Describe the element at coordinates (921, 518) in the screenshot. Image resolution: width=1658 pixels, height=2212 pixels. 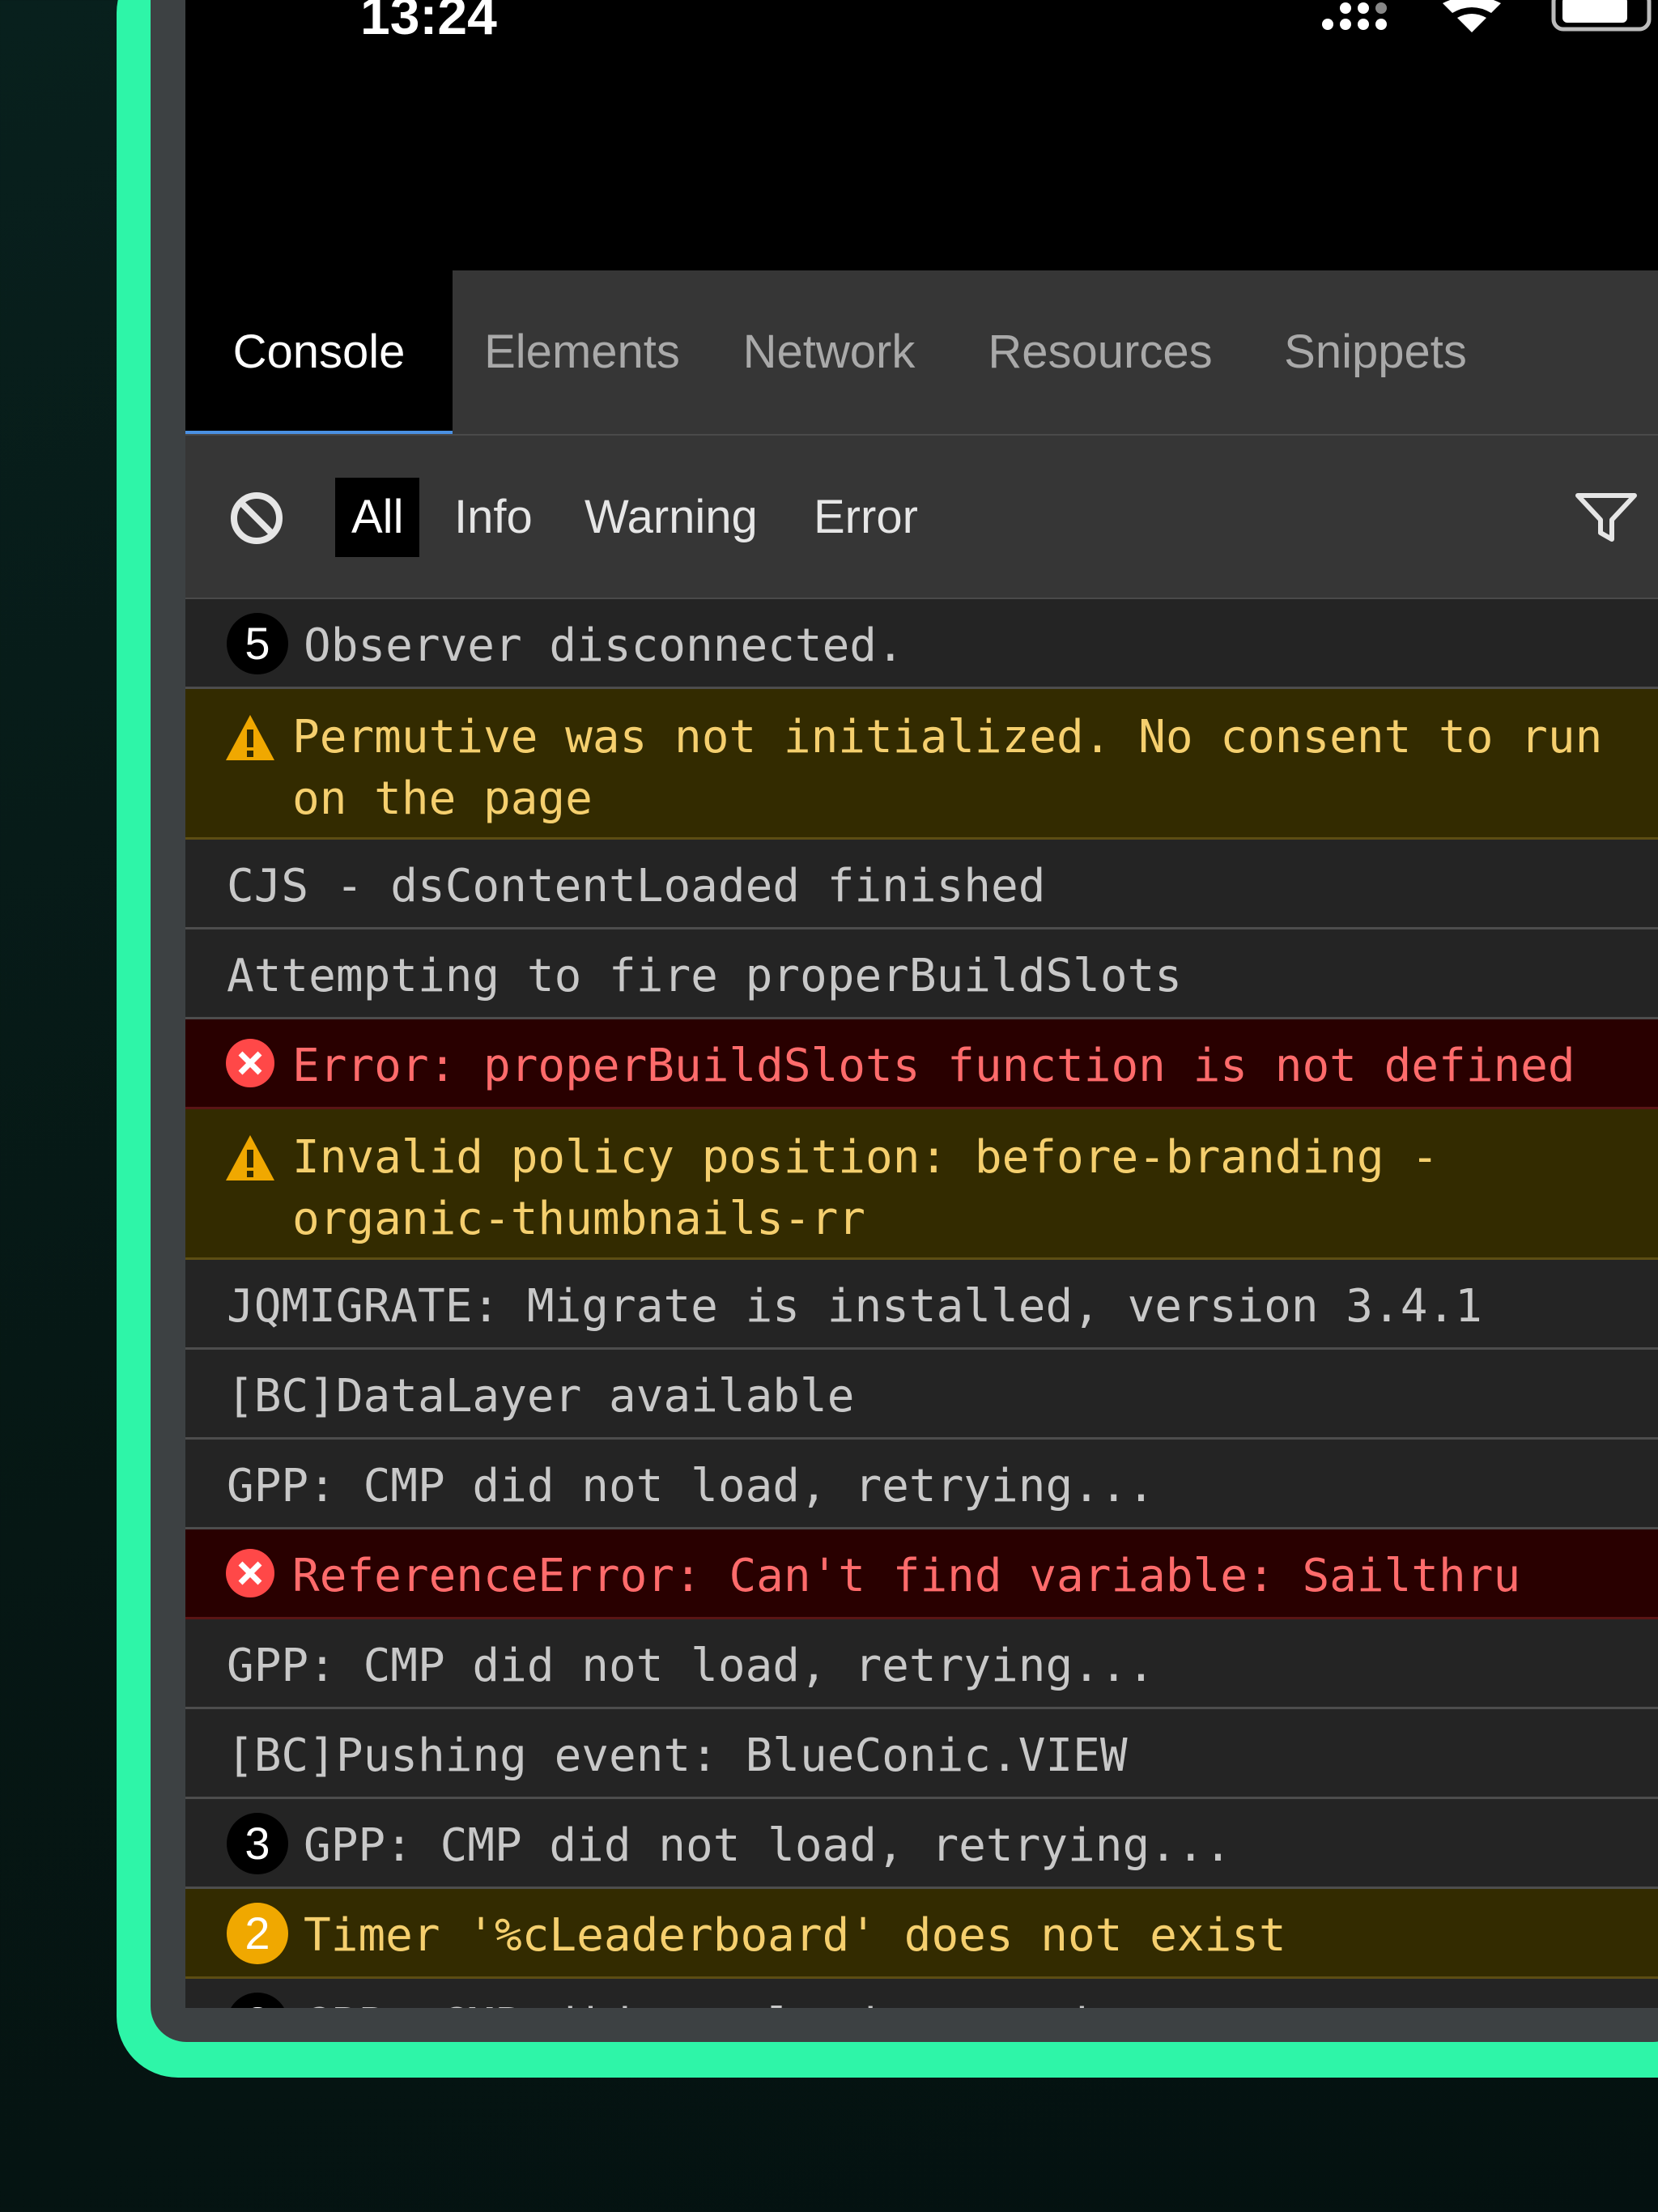
I see `console-filter-bar: All Info Warning Error` at that location.